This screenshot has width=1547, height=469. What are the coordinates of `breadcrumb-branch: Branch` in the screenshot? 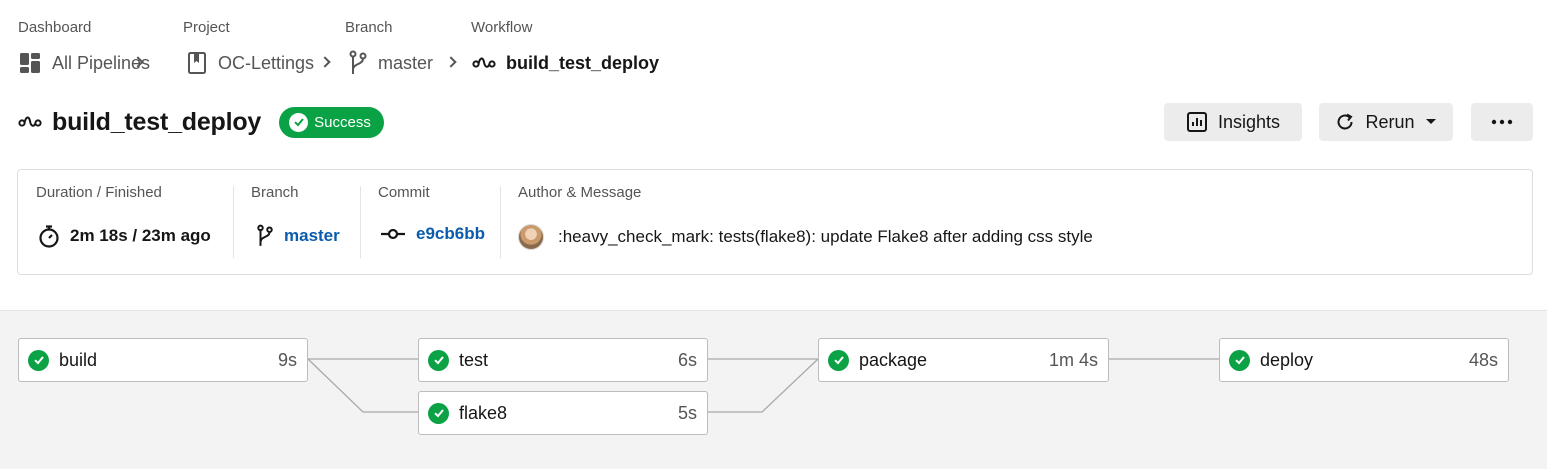 It's located at (369, 28).